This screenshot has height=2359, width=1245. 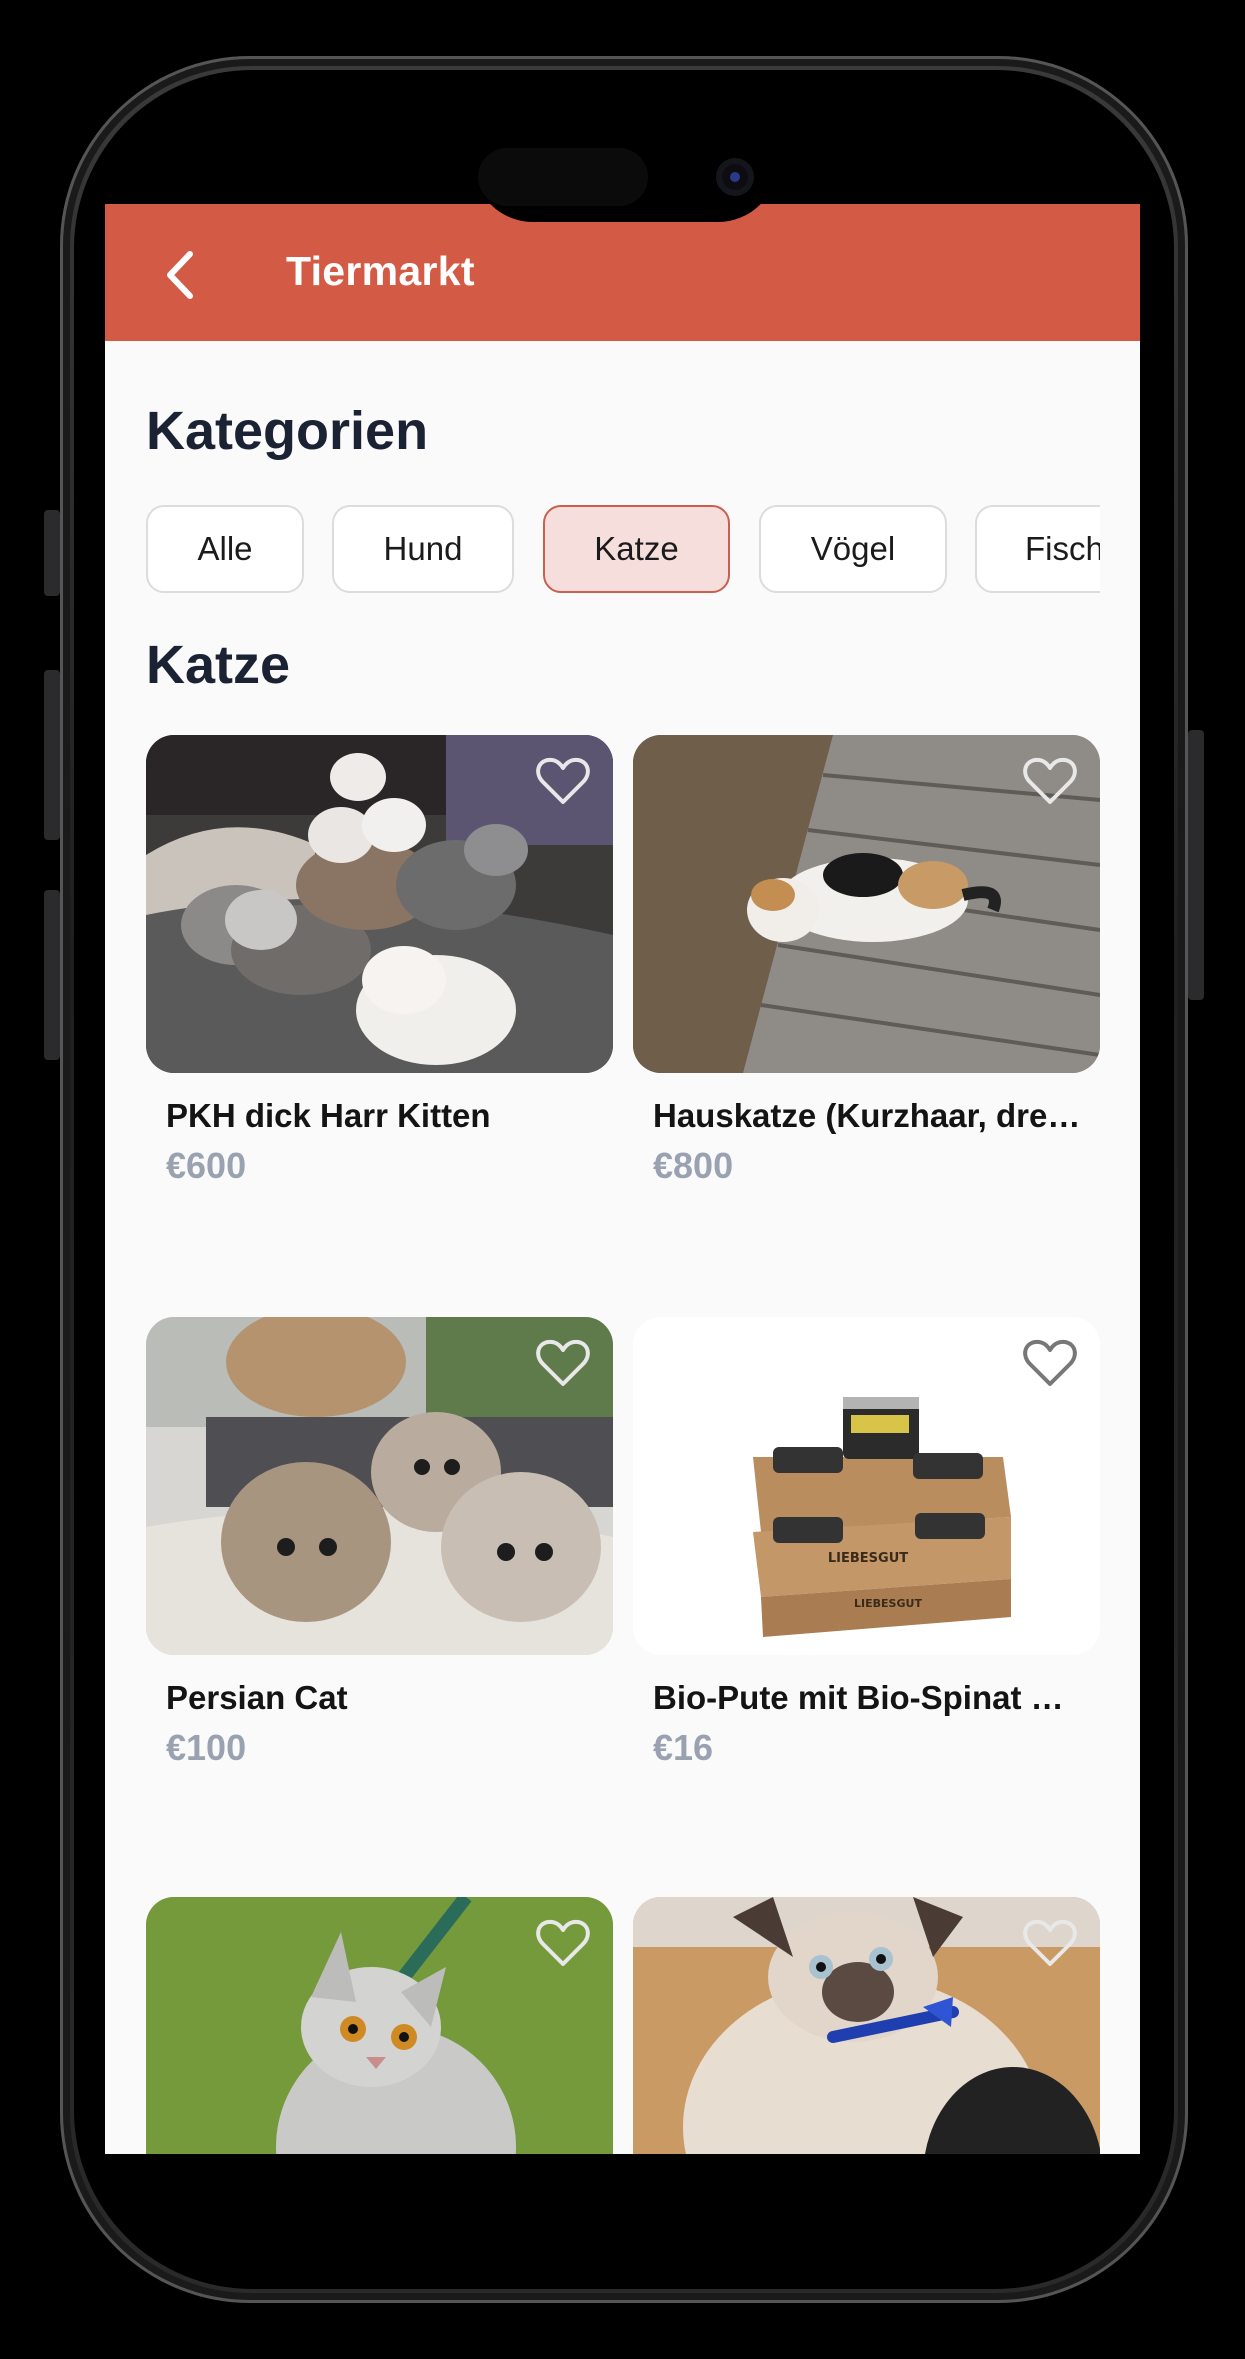 I want to click on product-title: Hauskatze (Kurzhaar, dreifarbig), so click(x=868, y=1115).